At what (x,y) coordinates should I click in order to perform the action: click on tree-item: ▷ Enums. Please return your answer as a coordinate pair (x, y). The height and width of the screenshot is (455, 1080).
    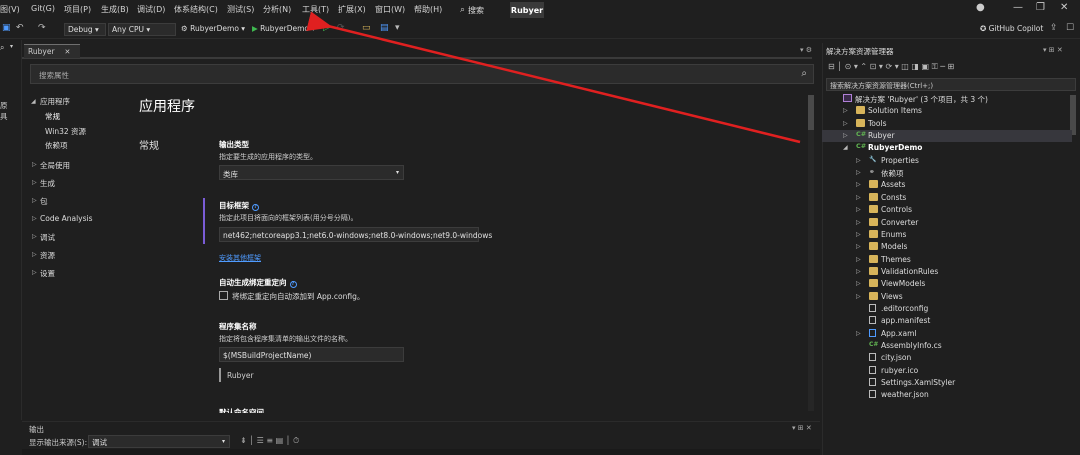
    Looking at the image, I should click on (947, 235).